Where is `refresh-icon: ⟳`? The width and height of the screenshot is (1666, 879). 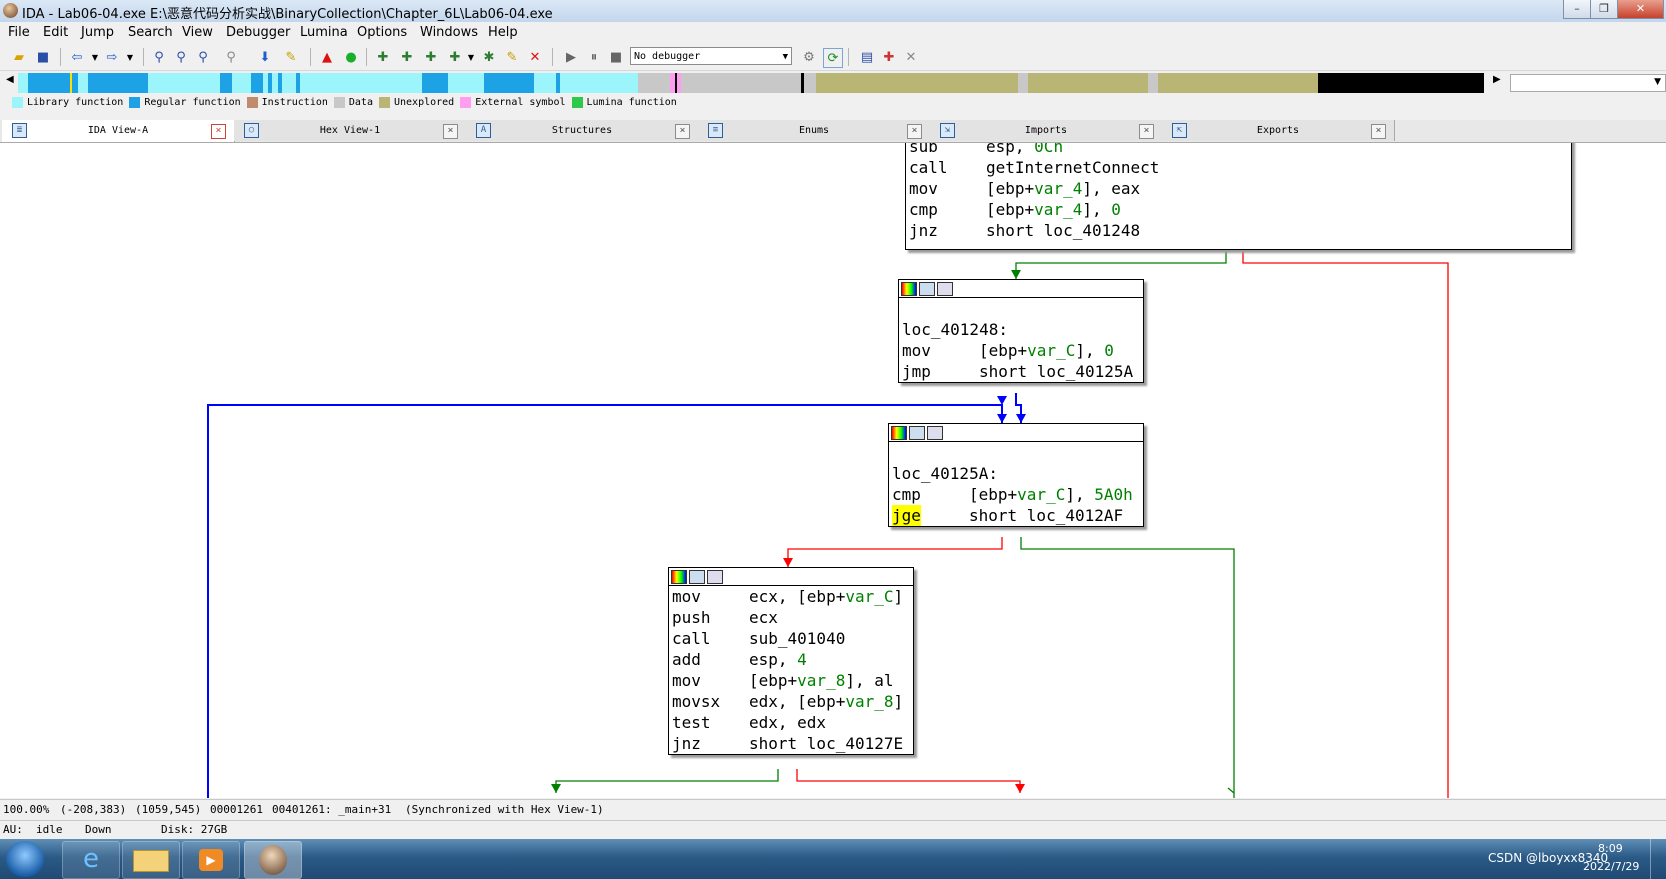
refresh-icon: ⟳ is located at coordinates (833, 58).